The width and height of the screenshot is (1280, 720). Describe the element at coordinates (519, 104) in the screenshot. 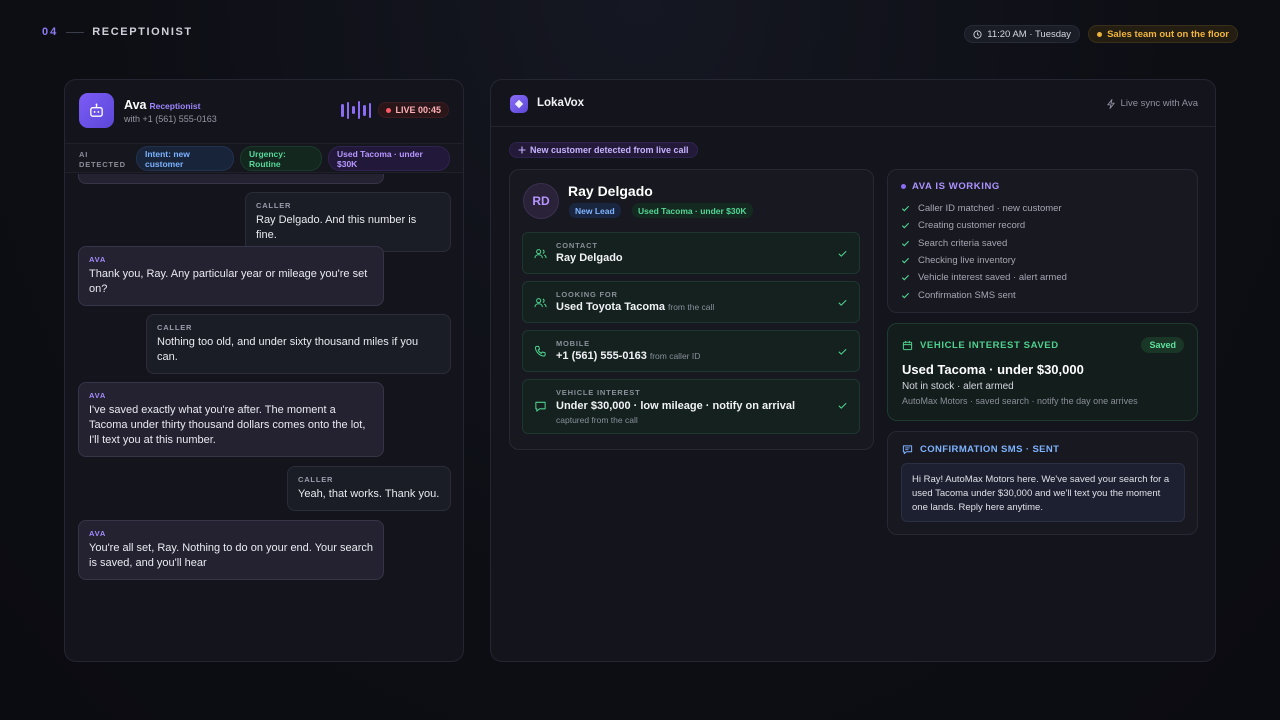

I see `lokavox-logo-icon` at that location.